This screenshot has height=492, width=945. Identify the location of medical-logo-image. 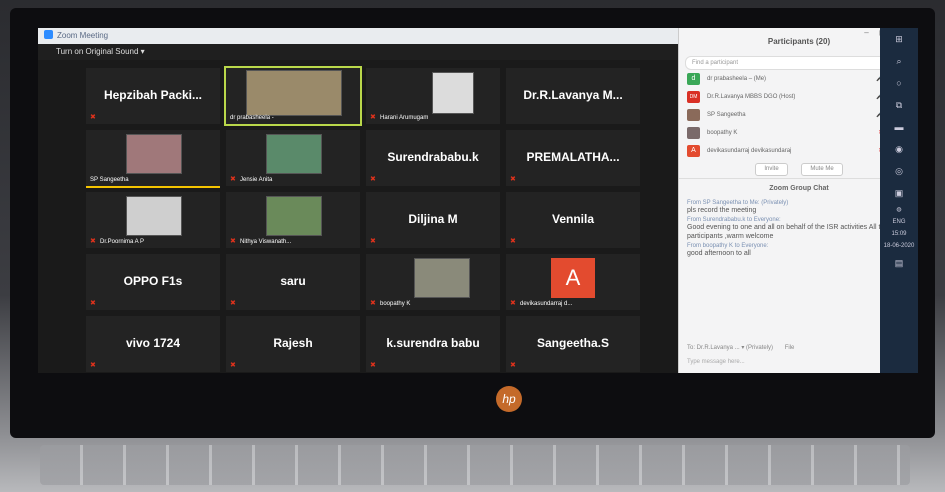
(154, 216).